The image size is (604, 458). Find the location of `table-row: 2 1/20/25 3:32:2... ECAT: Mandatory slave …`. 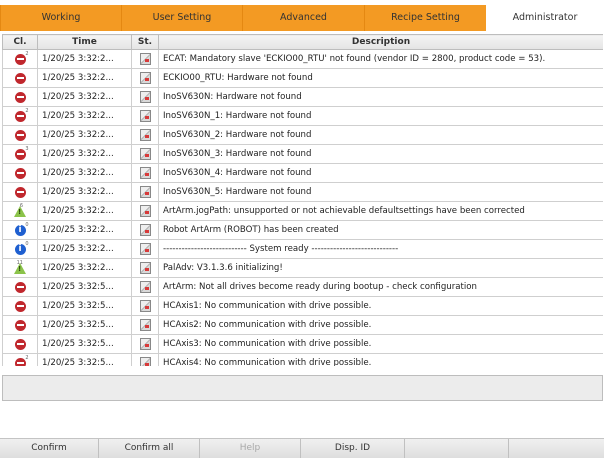

table-row: 2 1/20/25 3:32:2... ECAT: Mandatory slave … is located at coordinates (302, 59).